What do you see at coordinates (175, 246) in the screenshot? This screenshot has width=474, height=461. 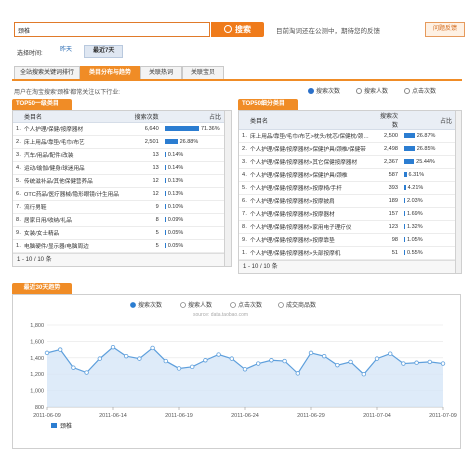 I see `share-value: 0.05%` at bounding box center [175, 246].